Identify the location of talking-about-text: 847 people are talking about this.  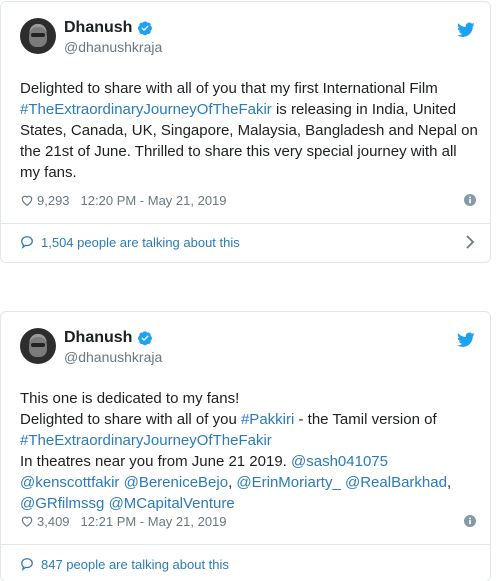
(135, 564).